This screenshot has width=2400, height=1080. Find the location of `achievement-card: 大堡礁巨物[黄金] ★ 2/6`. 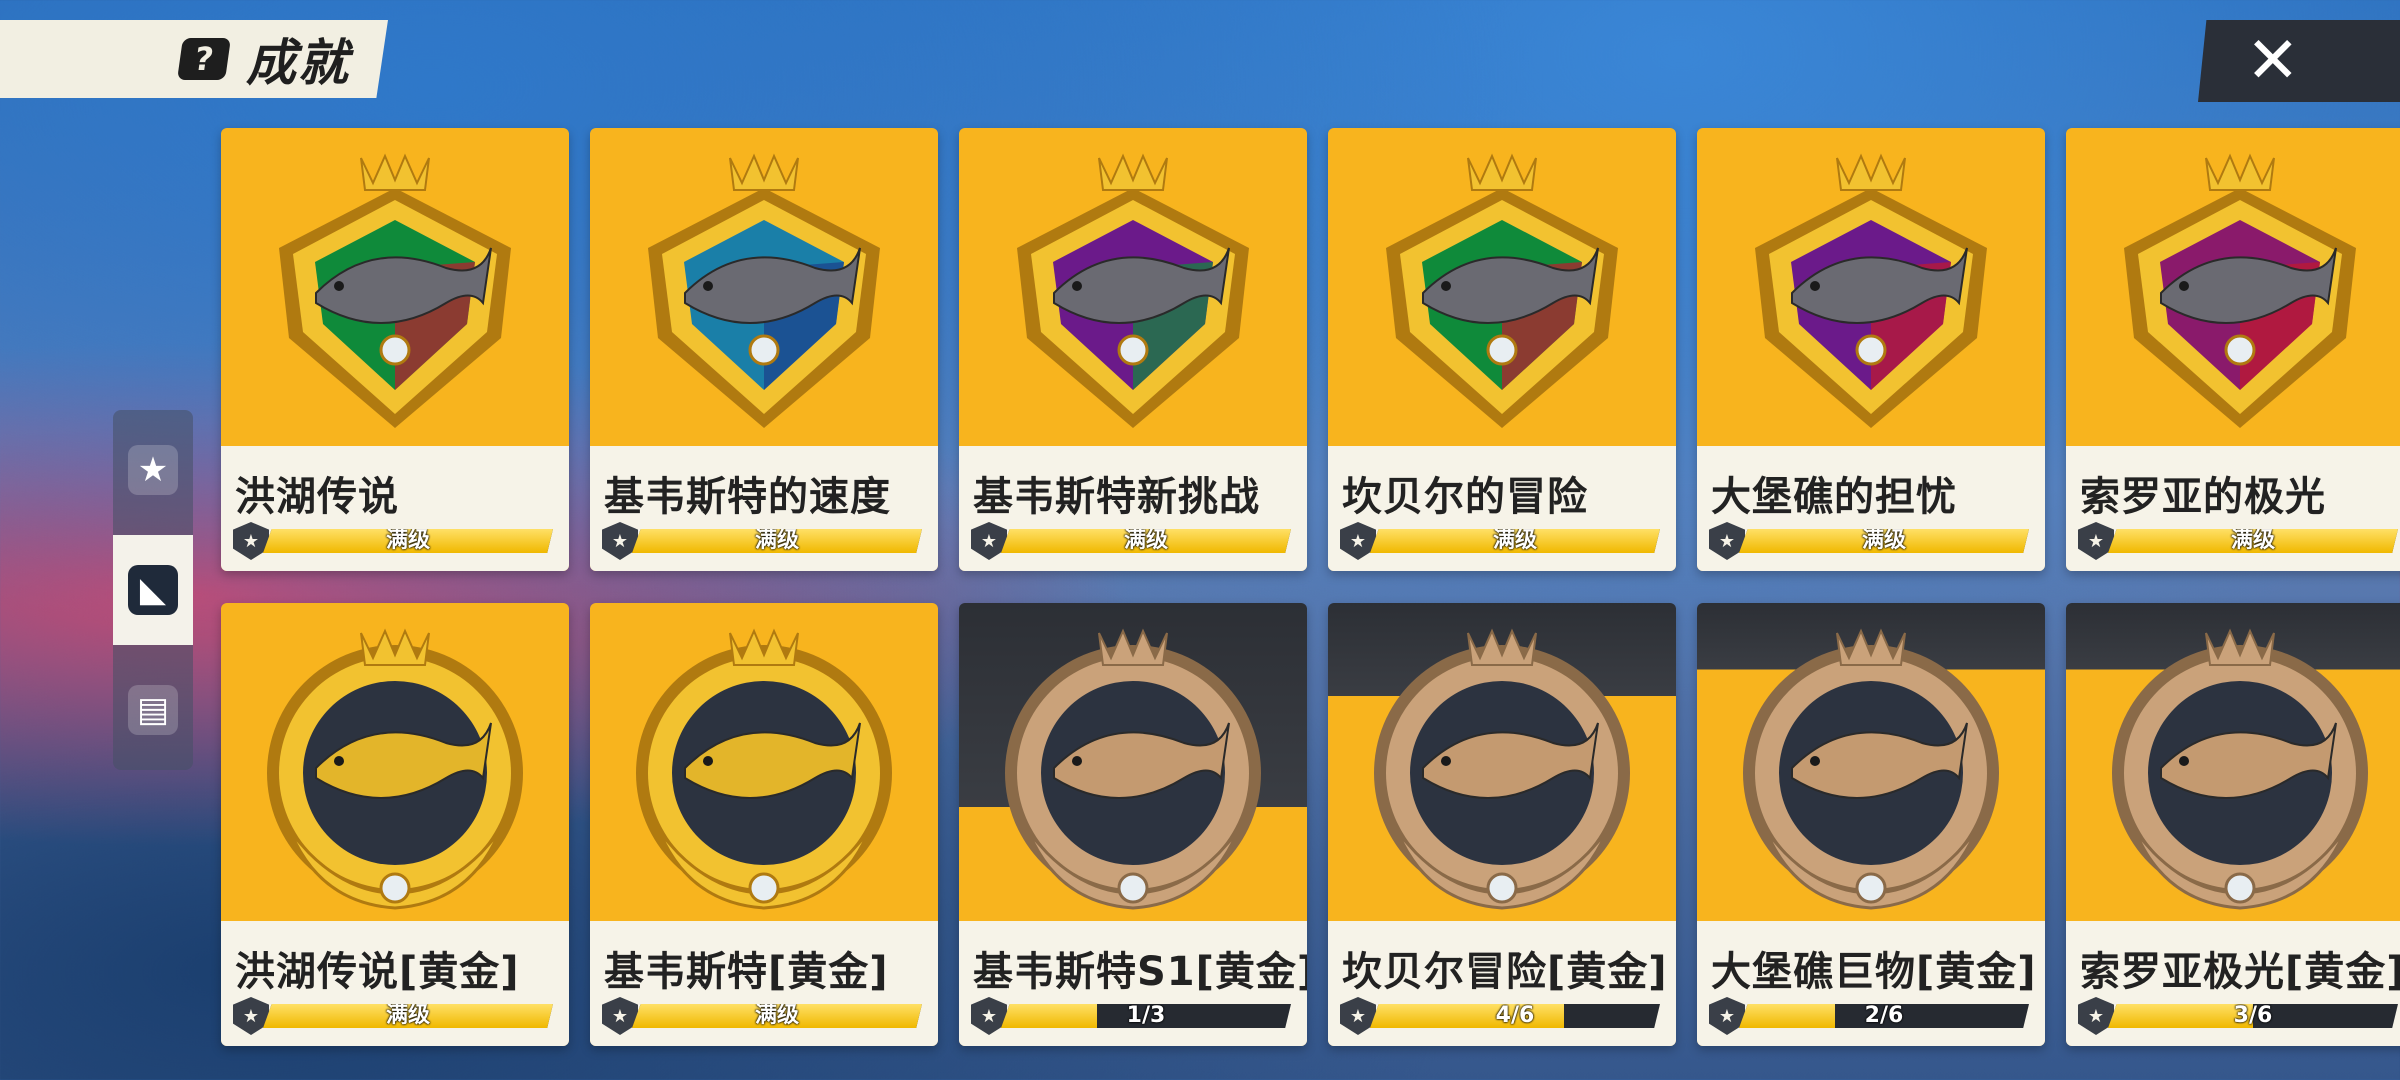

achievement-card: 大堡礁巨物[黄金] ★ 2/6 is located at coordinates (1871, 824).